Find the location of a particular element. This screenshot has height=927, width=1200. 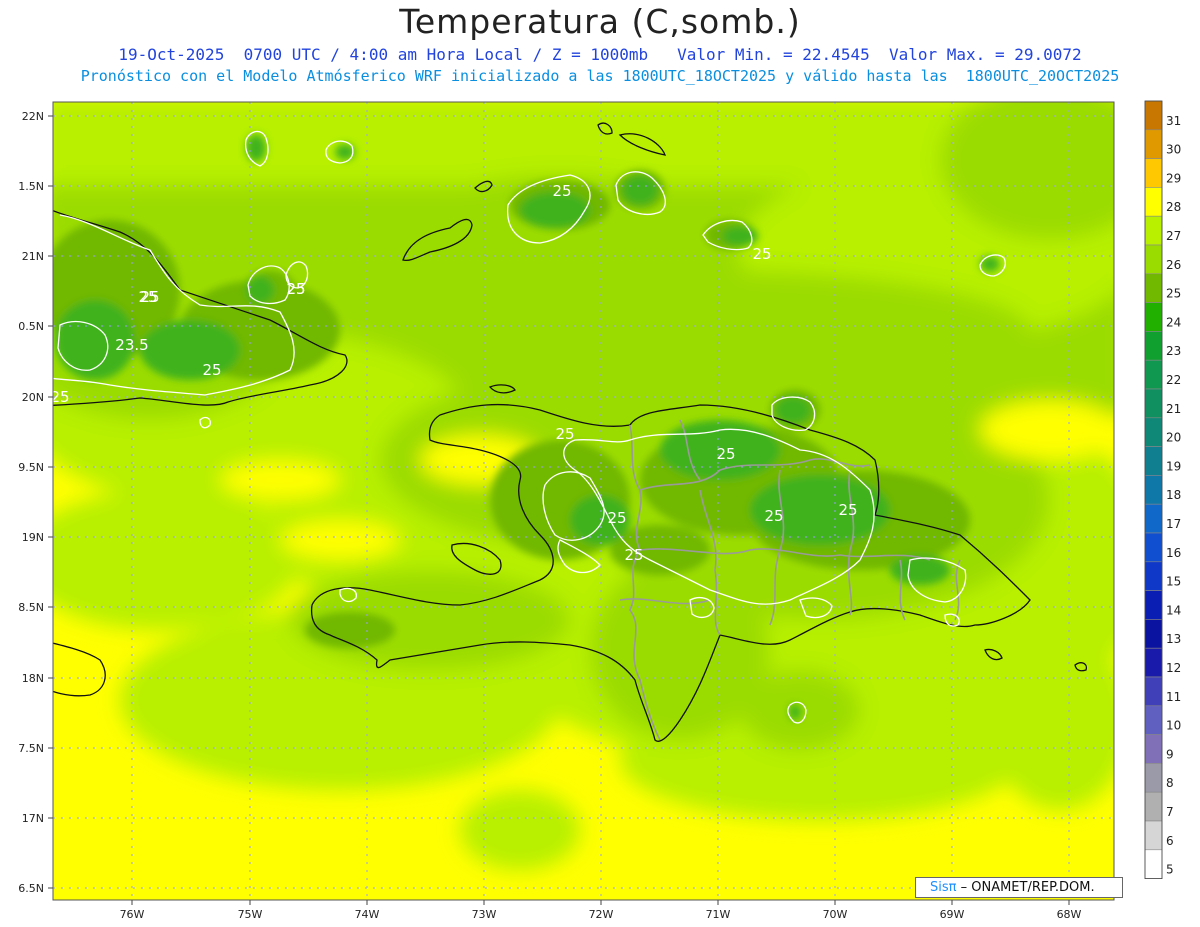

lat-label: 7.5N is located at coordinates (31, 748).